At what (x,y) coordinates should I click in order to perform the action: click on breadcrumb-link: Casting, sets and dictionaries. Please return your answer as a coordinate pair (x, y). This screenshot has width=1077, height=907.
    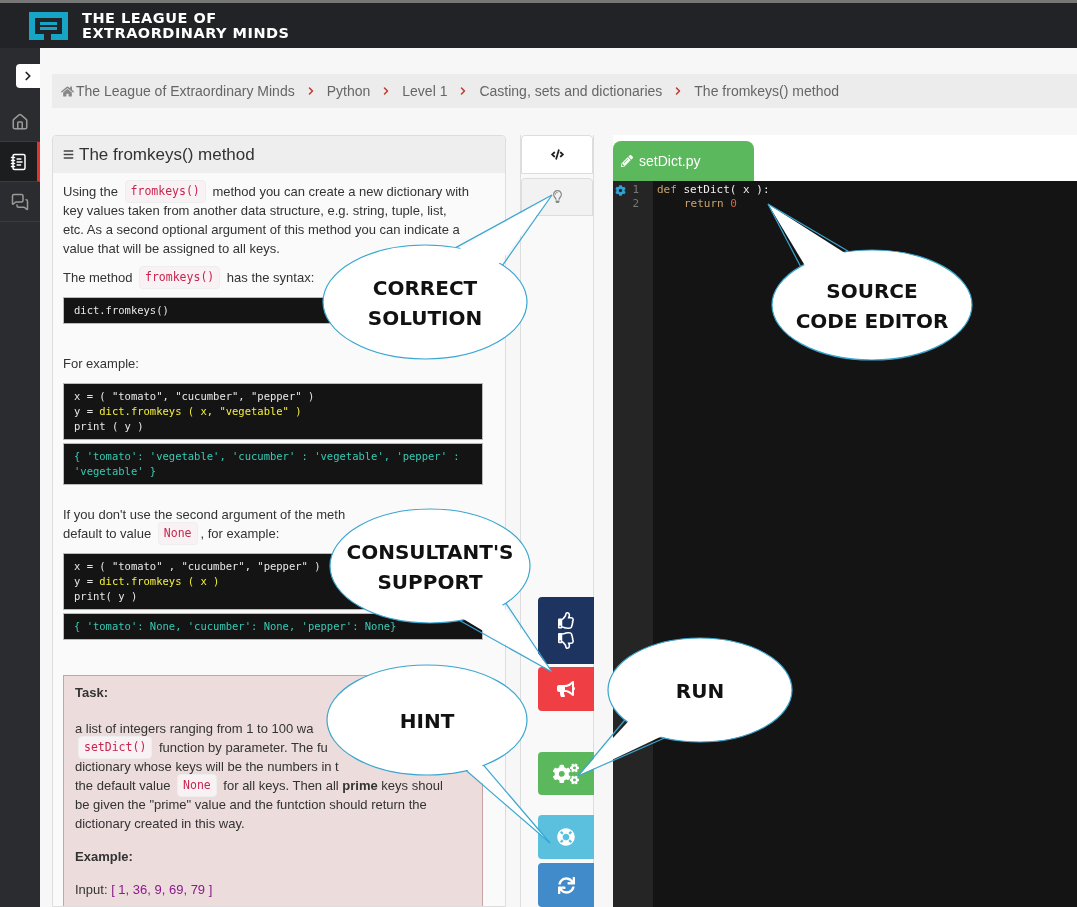
    Looking at the image, I should click on (571, 91).